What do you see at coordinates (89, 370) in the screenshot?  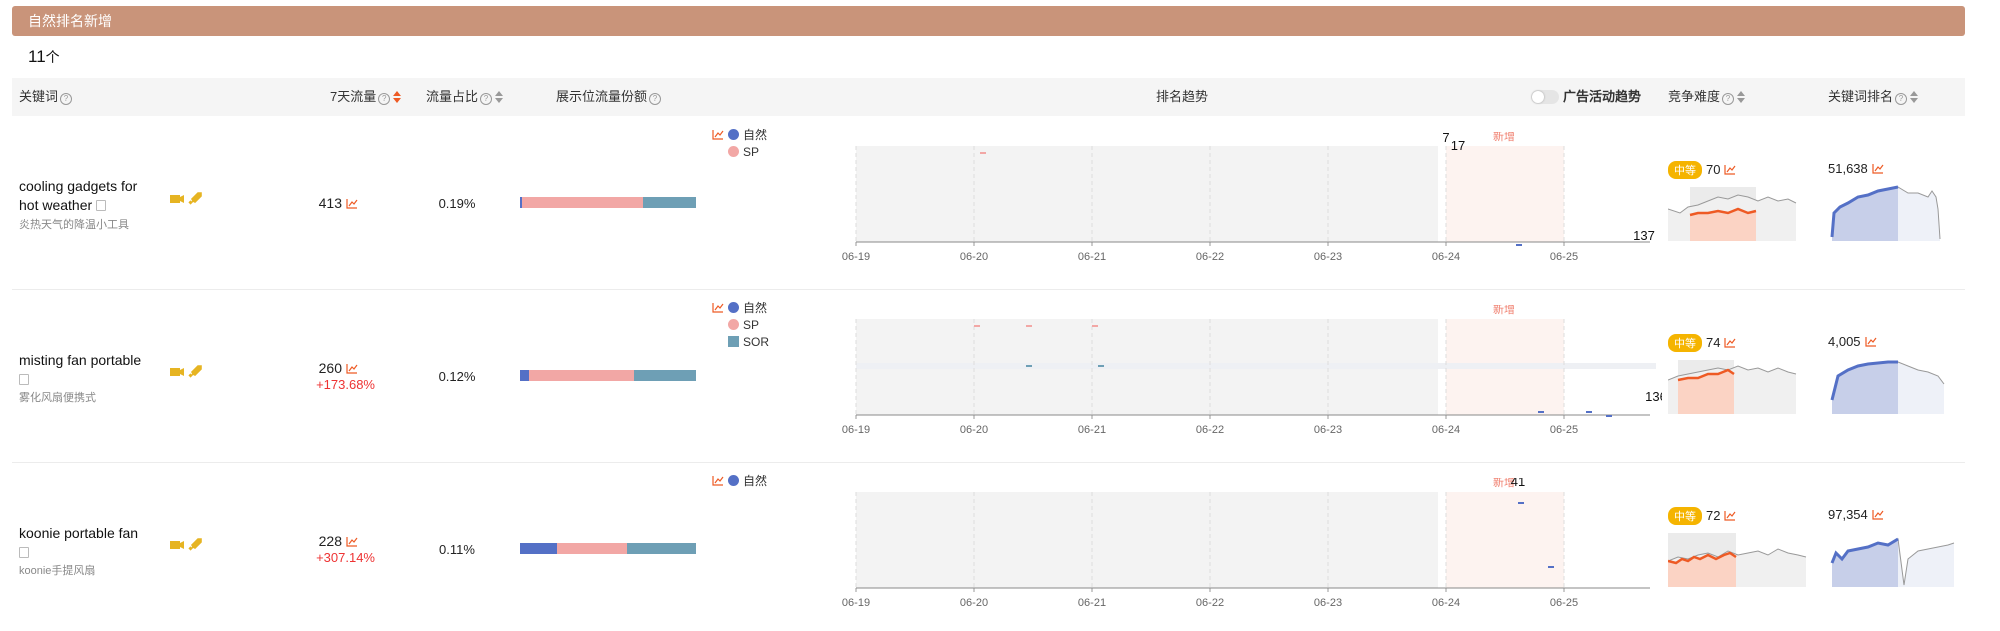 I see `keyword-text: misting fan portable` at bounding box center [89, 370].